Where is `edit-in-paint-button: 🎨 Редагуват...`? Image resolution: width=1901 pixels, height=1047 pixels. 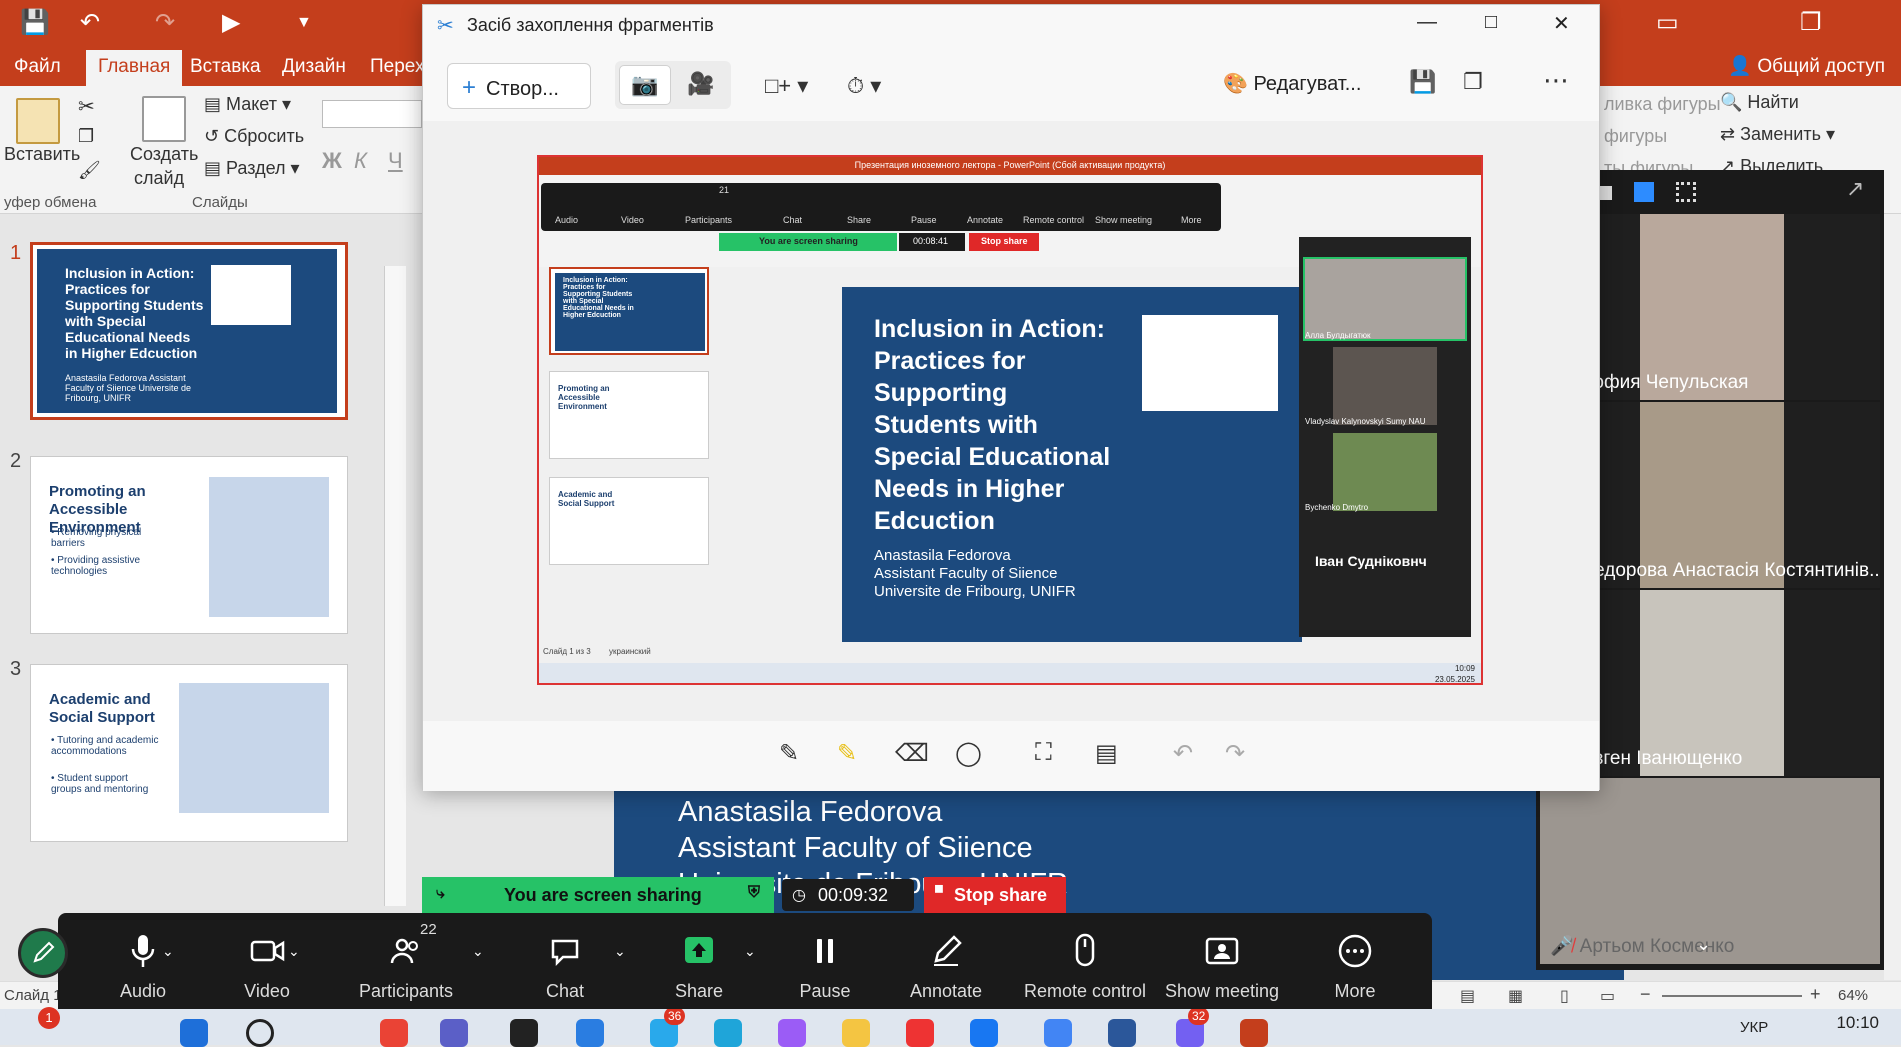 edit-in-paint-button: 🎨 Редагуват... is located at coordinates (1292, 83).